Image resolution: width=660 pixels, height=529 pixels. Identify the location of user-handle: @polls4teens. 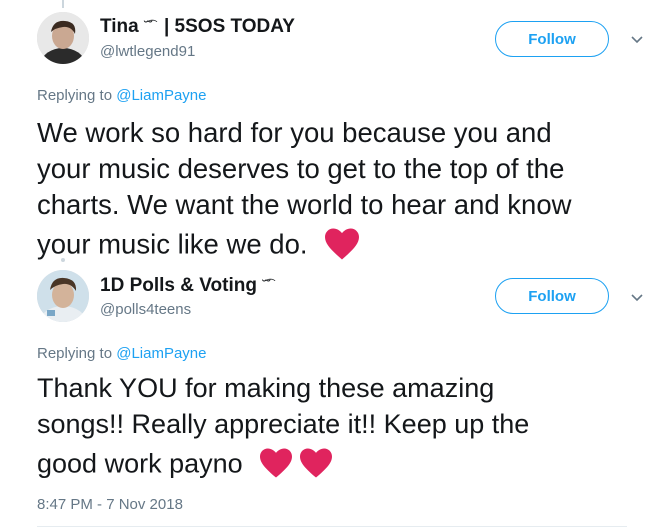
(145, 309).